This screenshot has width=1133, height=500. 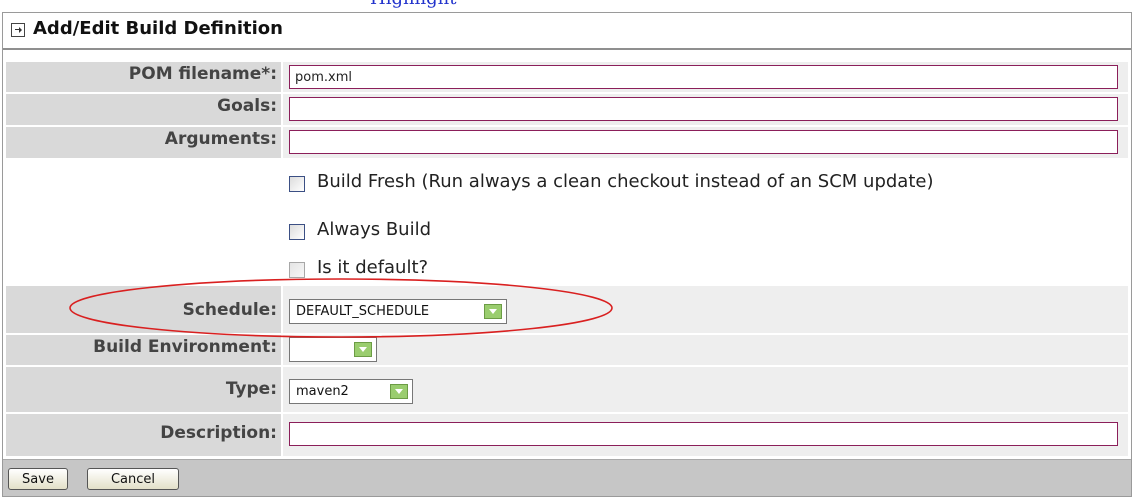 I want to click on is-default-label: Is it default?, so click(x=373, y=267).